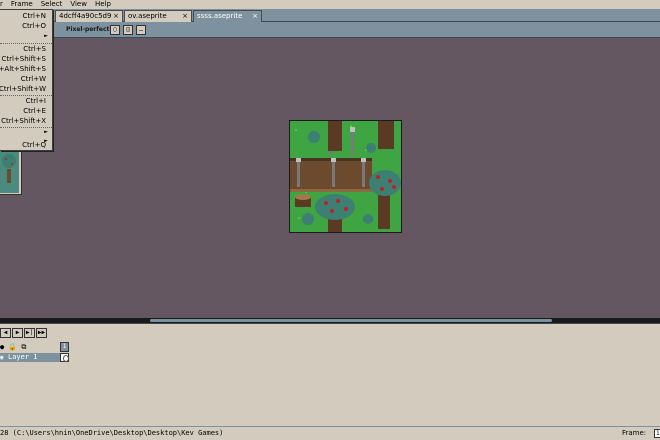 This screenshot has width=660, height=440. I want to click on scrollbar-thumb, so click(351, 320).